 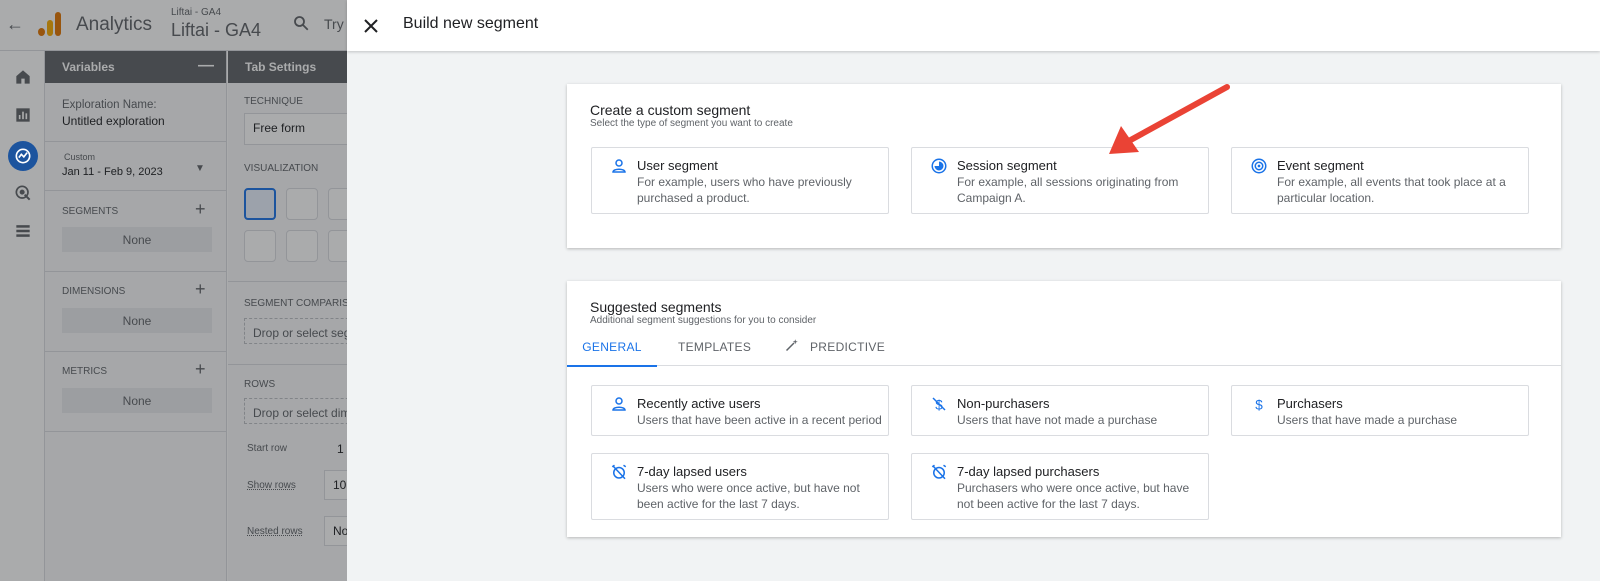 What do you see at coordinates (1007, 165) in the screenshot?
I see `session-segment-title: Session segment` at bounding box center [1007, 165].